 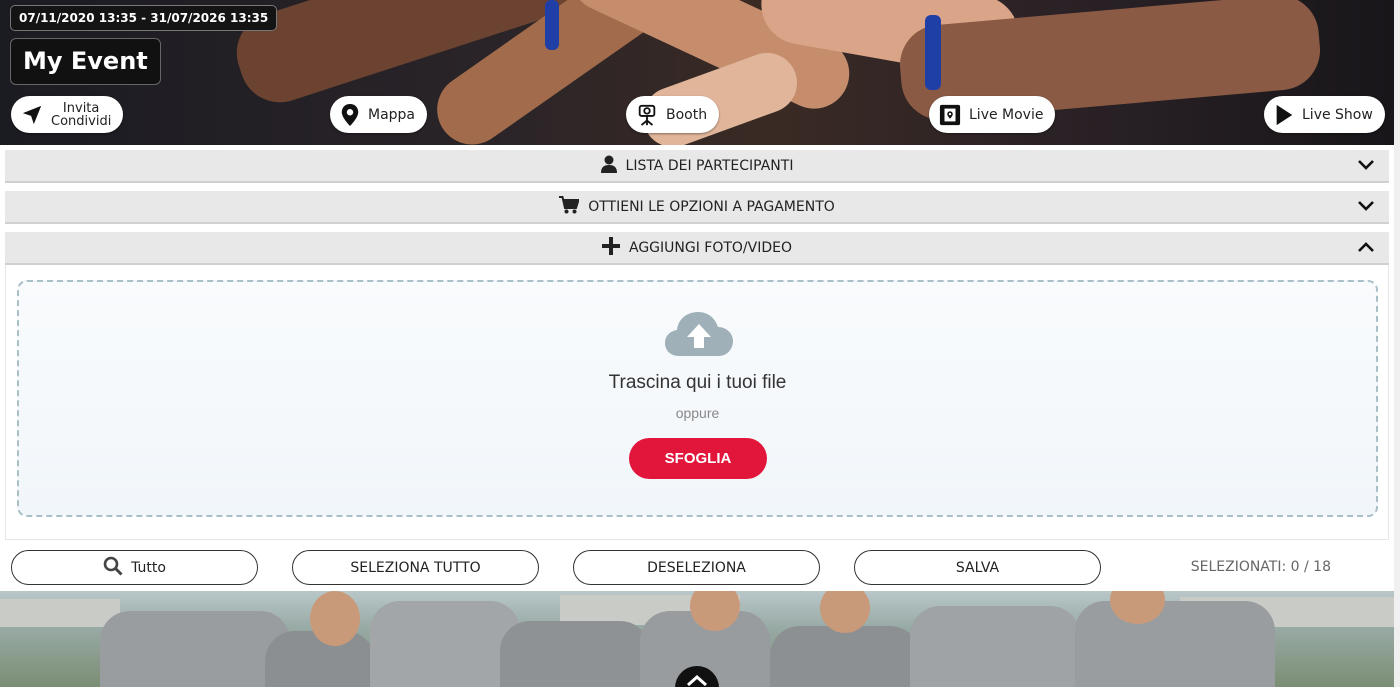 I want to click on map-label: Mappa, so click(x=392, y=114).